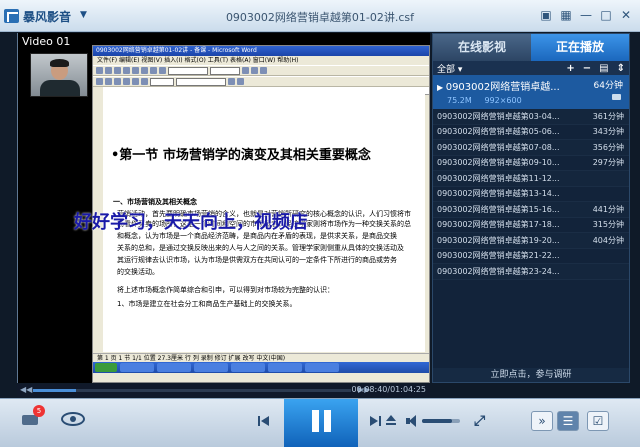 Image resolution: width=640 pixels, height=447 pixels. What do you see at coordinates (413, 421) in the screenshot?
I see `speaker-icon` at bounding box center [413, 421].